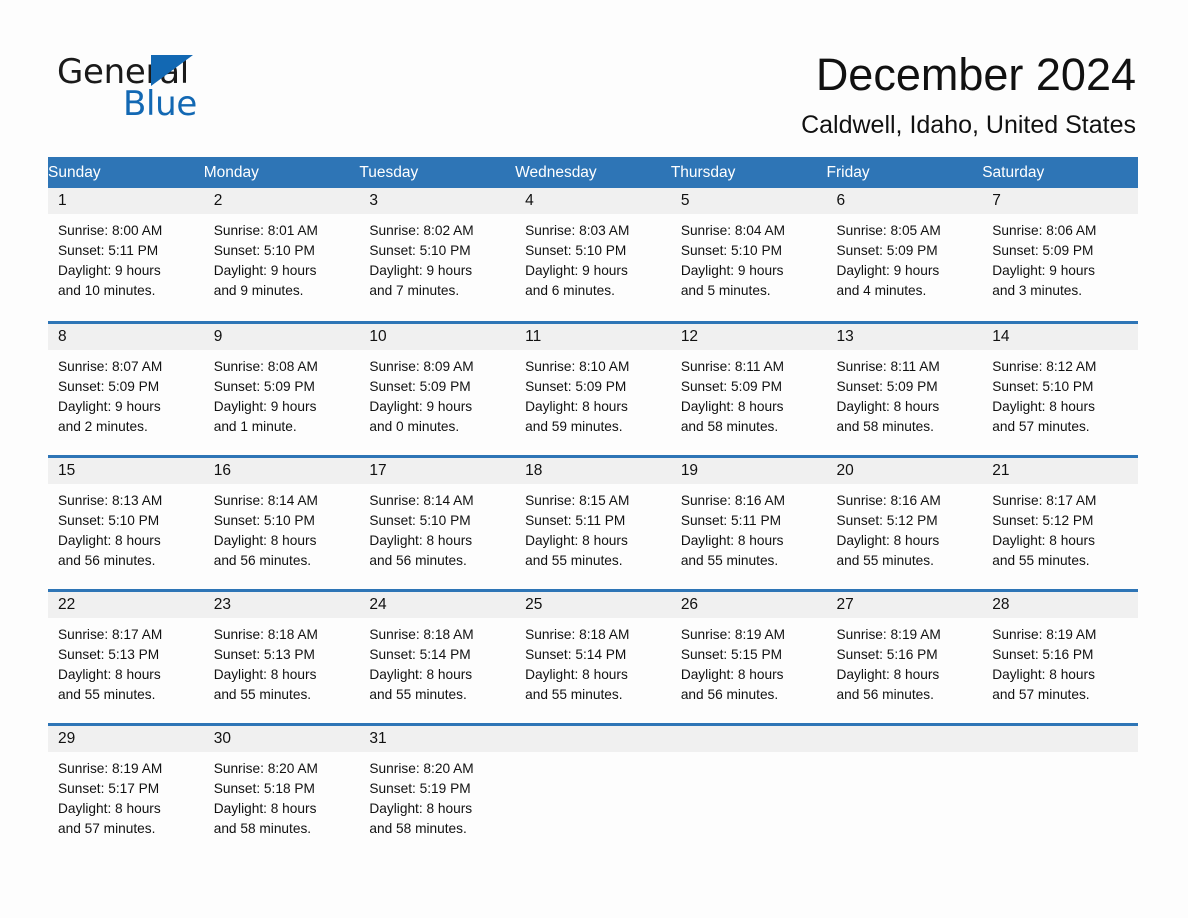 The width and height of the screenshot is (1188, 918). I want to click on day-cell-inner, so click(593, 792).